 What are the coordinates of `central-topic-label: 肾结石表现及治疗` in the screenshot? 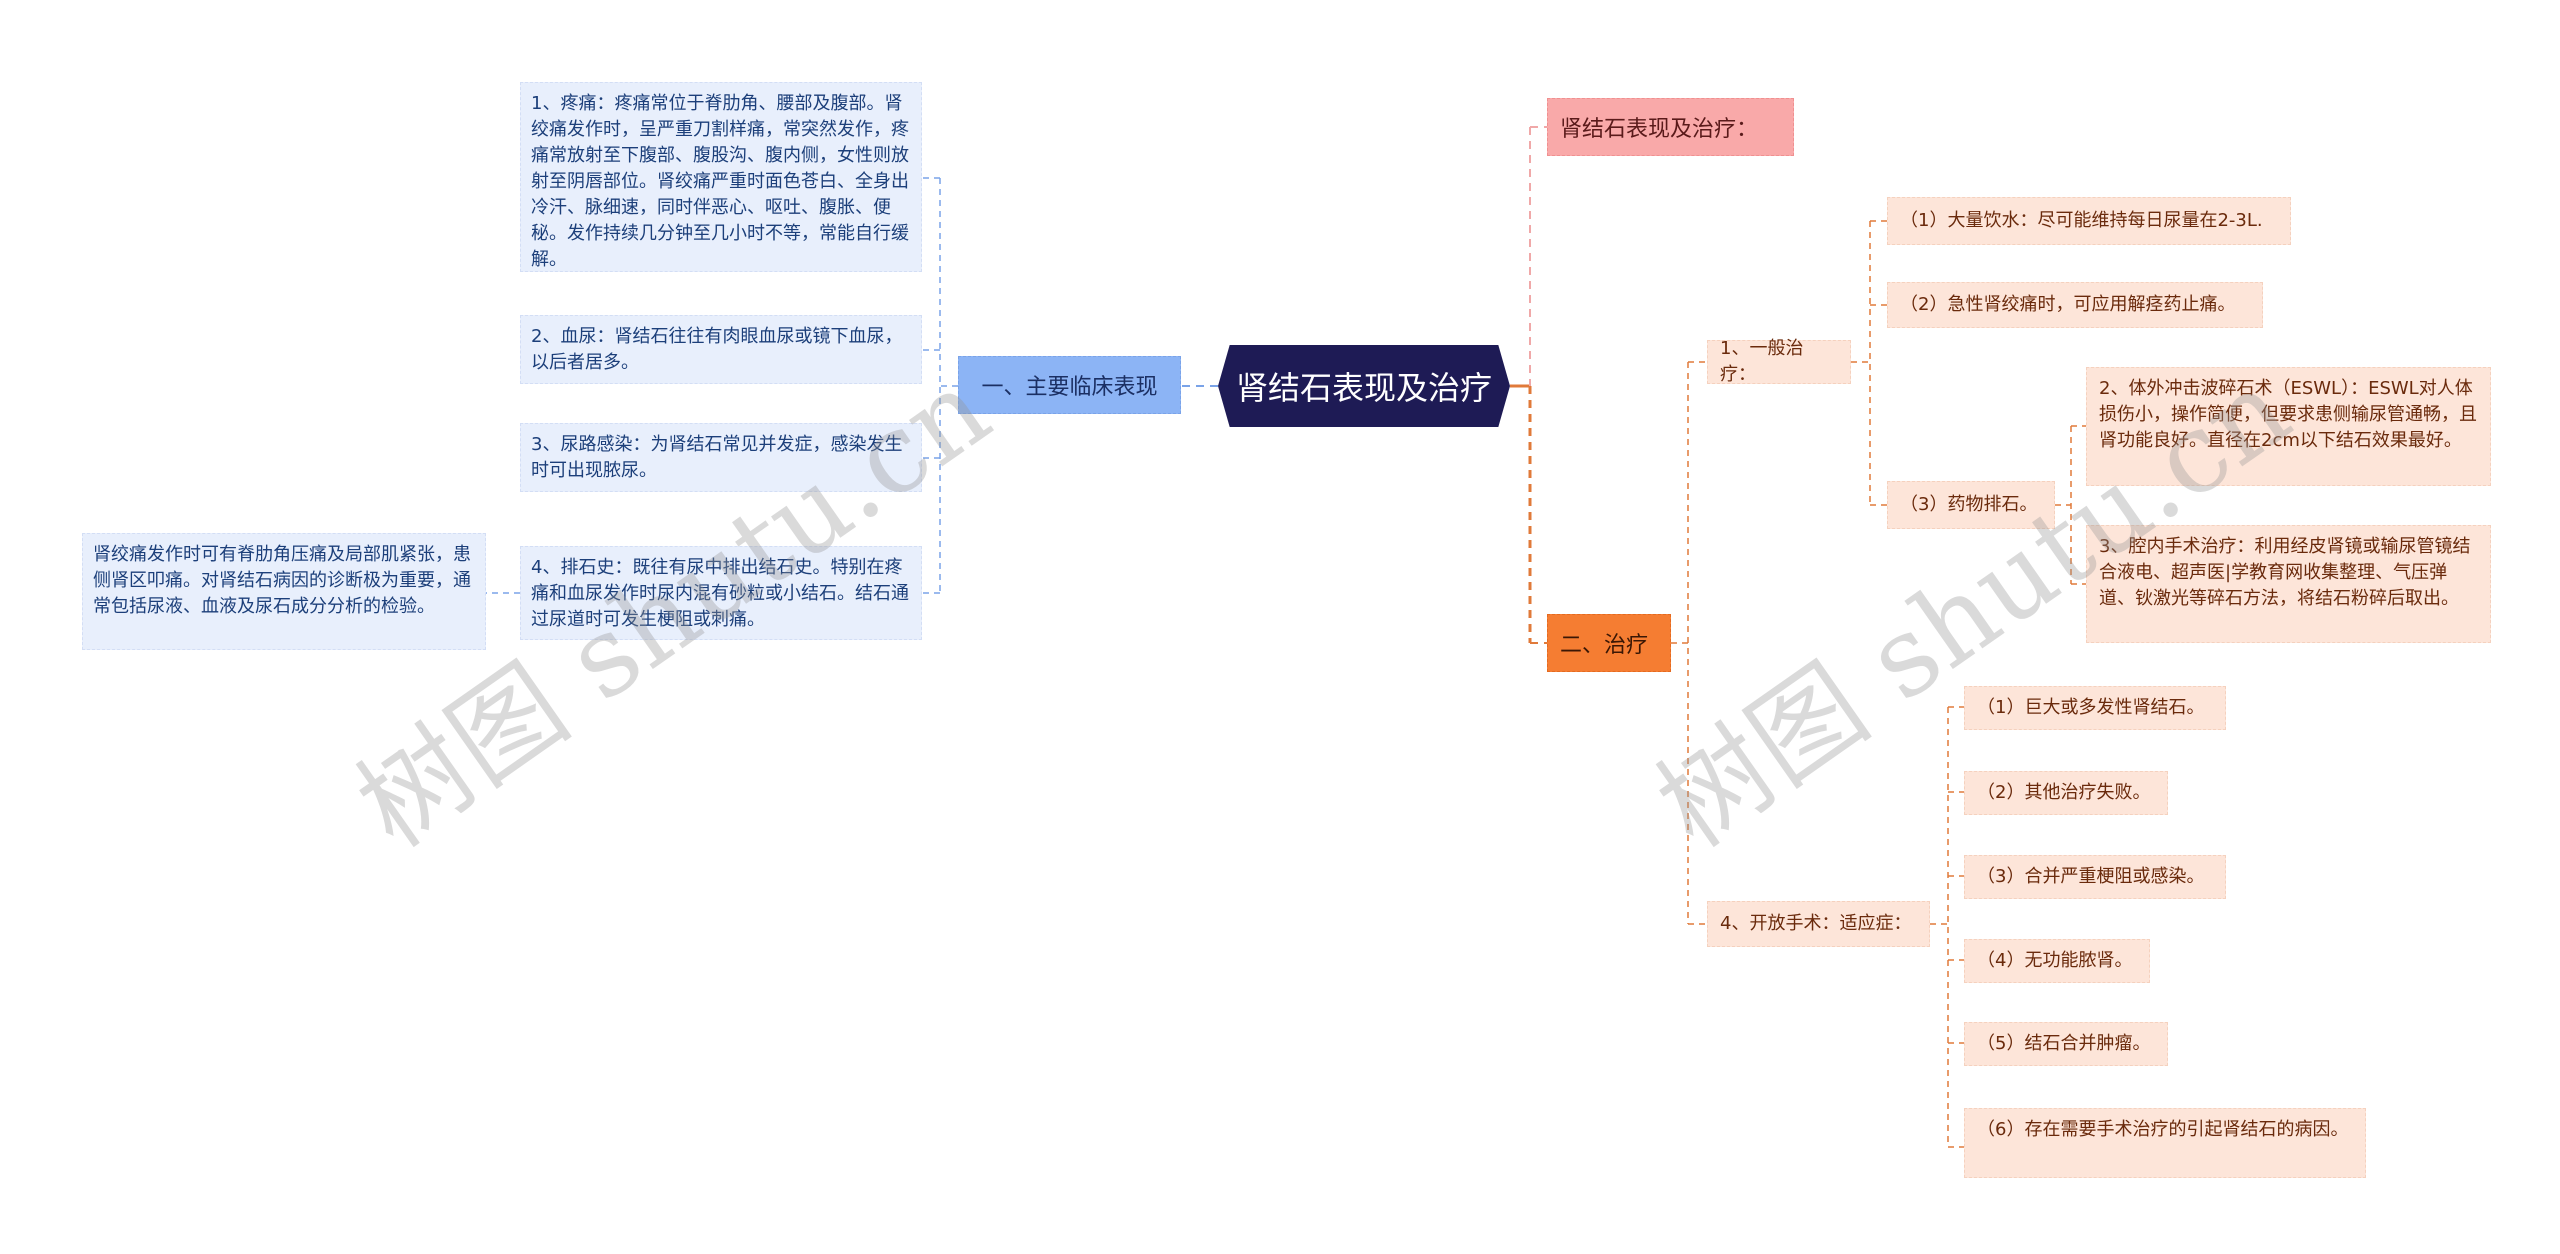 It's located at (1363, 388).